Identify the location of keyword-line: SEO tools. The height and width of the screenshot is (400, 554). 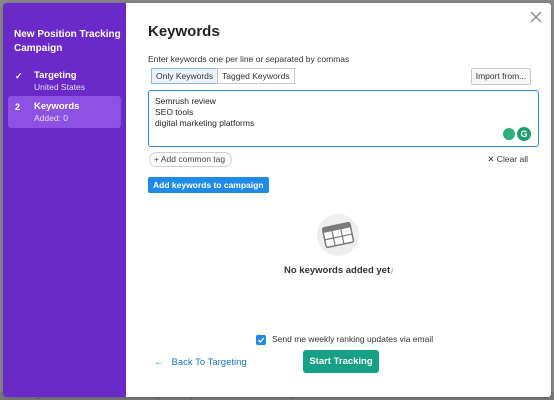
(174, 112).